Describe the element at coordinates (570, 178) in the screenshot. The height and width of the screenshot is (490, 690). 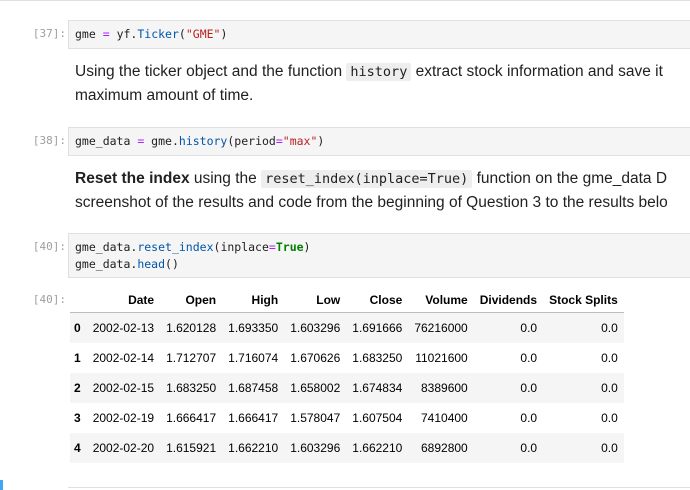
I see `markdown-text: function on the gme_data D` at that location.